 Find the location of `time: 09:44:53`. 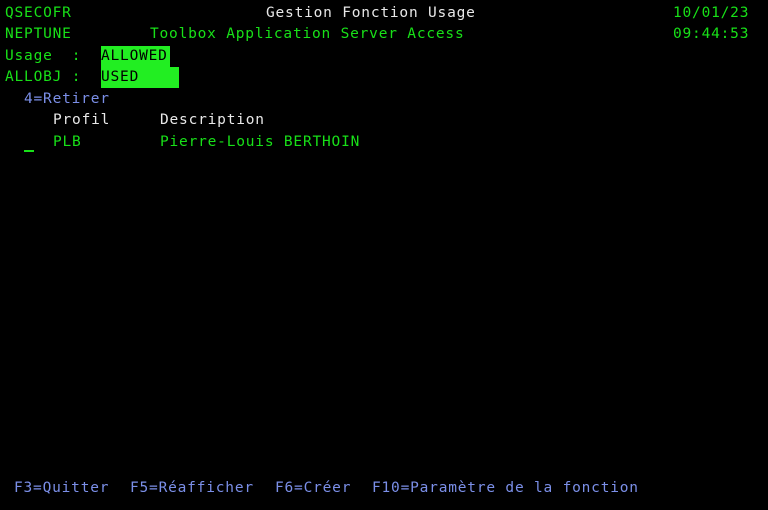

time: 09:44:53 is located at coordinates (711, 34).